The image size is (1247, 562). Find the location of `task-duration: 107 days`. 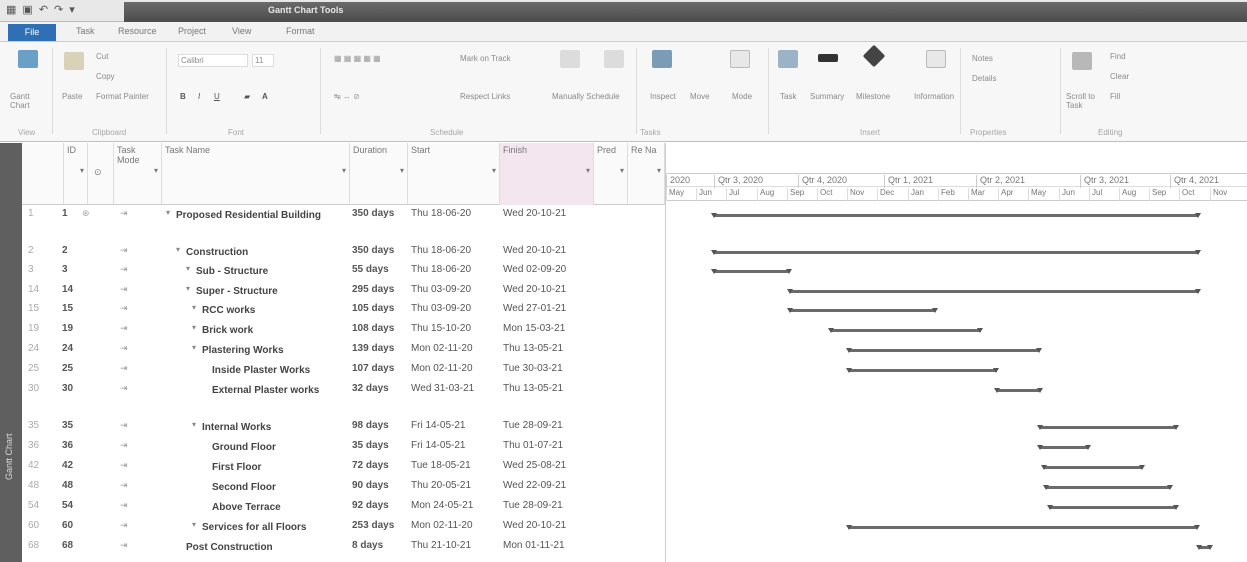

task-duration: 107 days is located at coordinates (381, 368).